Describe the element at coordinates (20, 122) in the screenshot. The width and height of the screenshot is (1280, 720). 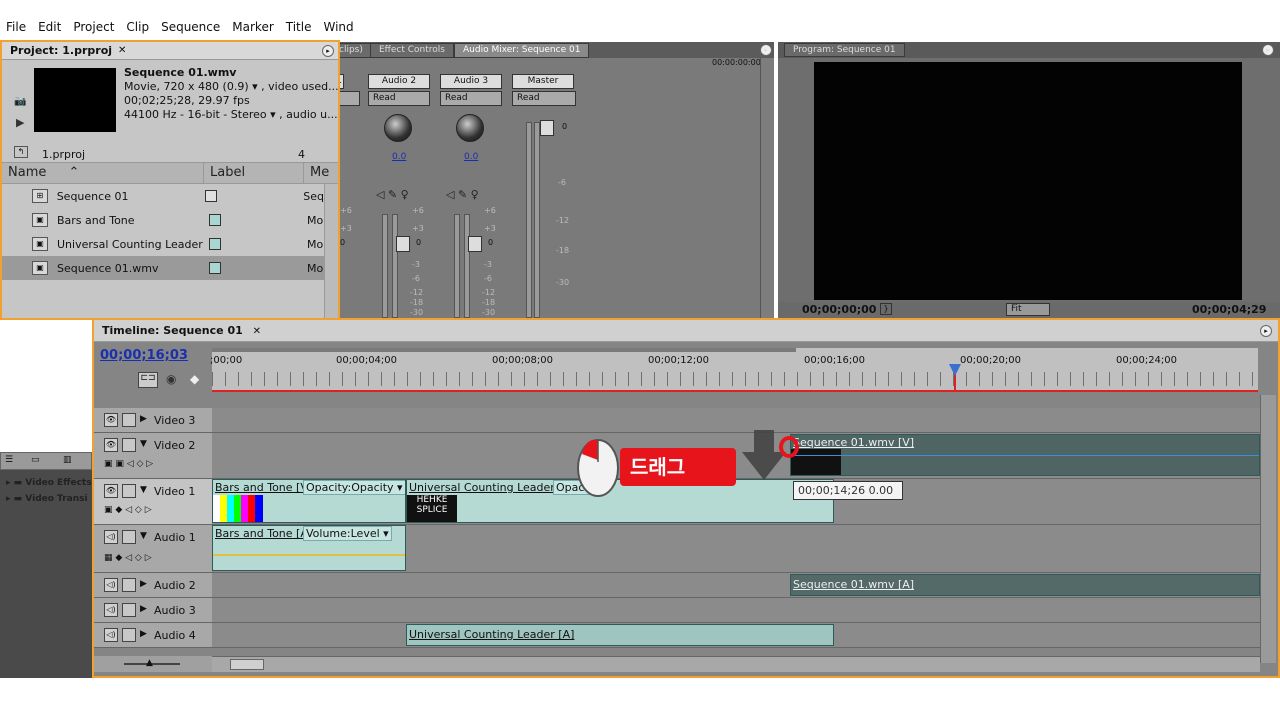
I see `play-icon: ▶` at that location.